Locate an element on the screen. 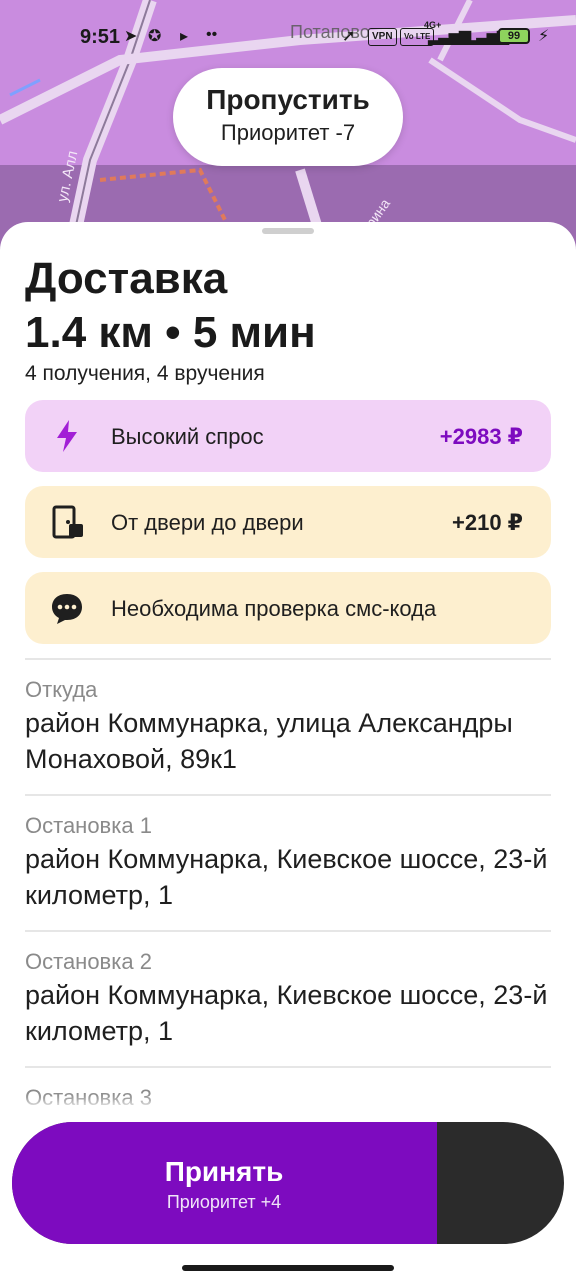  stop-label: Остановка 2 is located at coordinates (88, 961).